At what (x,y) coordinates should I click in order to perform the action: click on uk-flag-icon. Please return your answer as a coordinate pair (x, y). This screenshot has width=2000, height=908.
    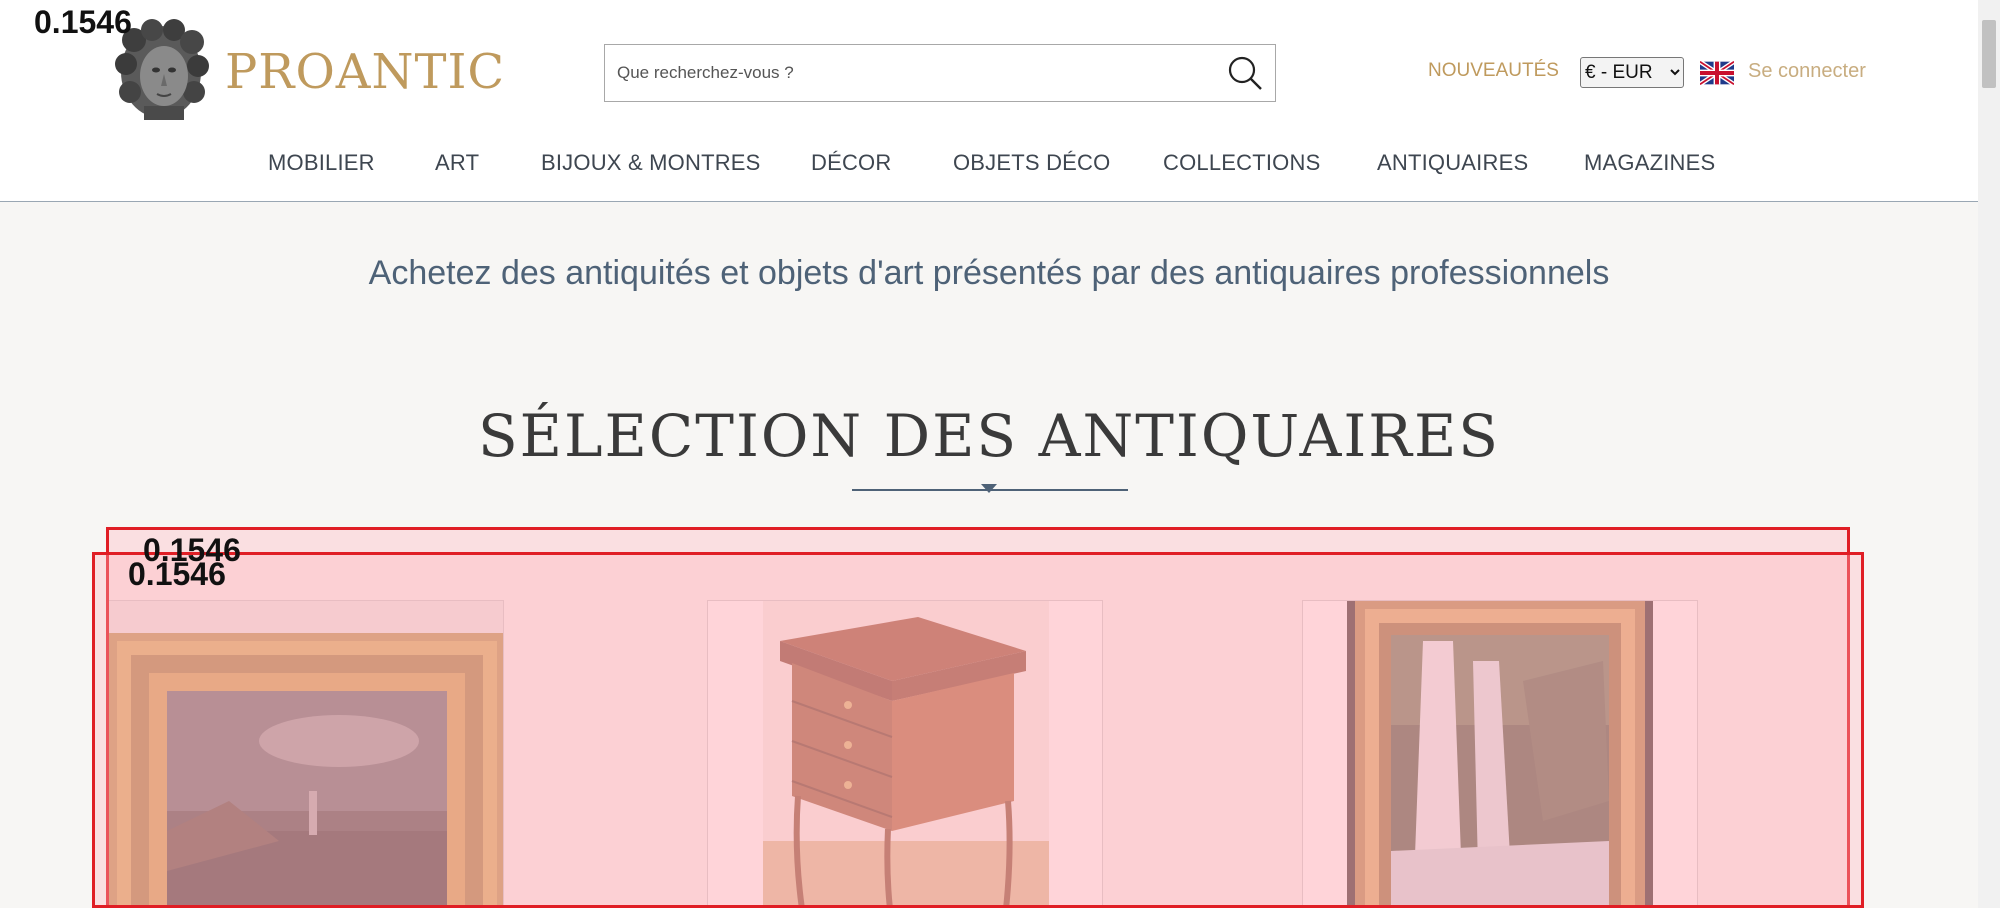
    Looking at the image, I should click on (1717, 73).